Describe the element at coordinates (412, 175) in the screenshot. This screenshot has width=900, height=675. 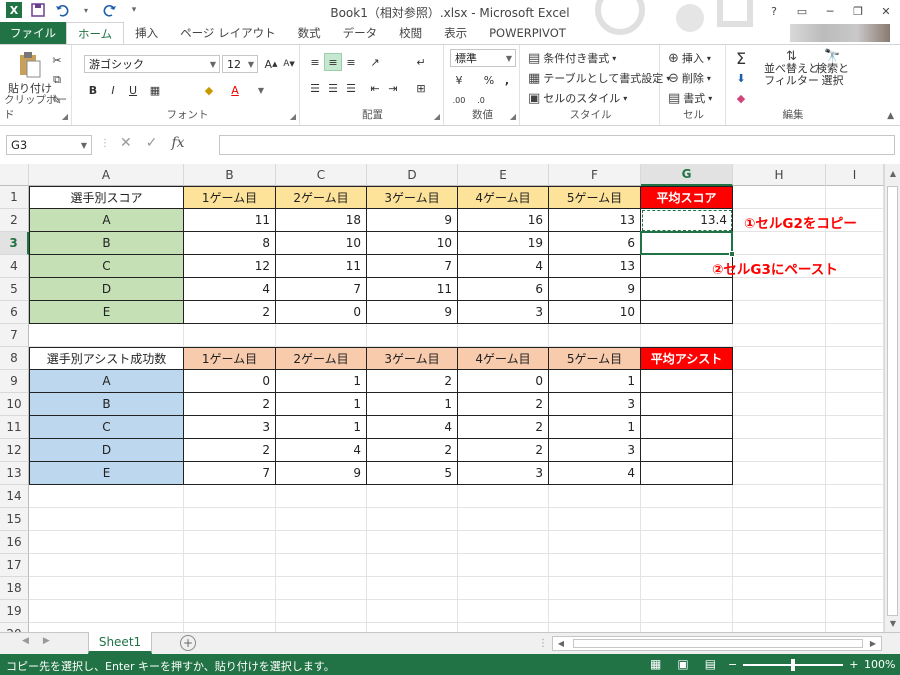
I see `column-header-d: D` at that location.